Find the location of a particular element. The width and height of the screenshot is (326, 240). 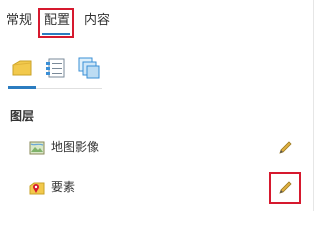

subtab-pages is located at coordinates (89, 68).